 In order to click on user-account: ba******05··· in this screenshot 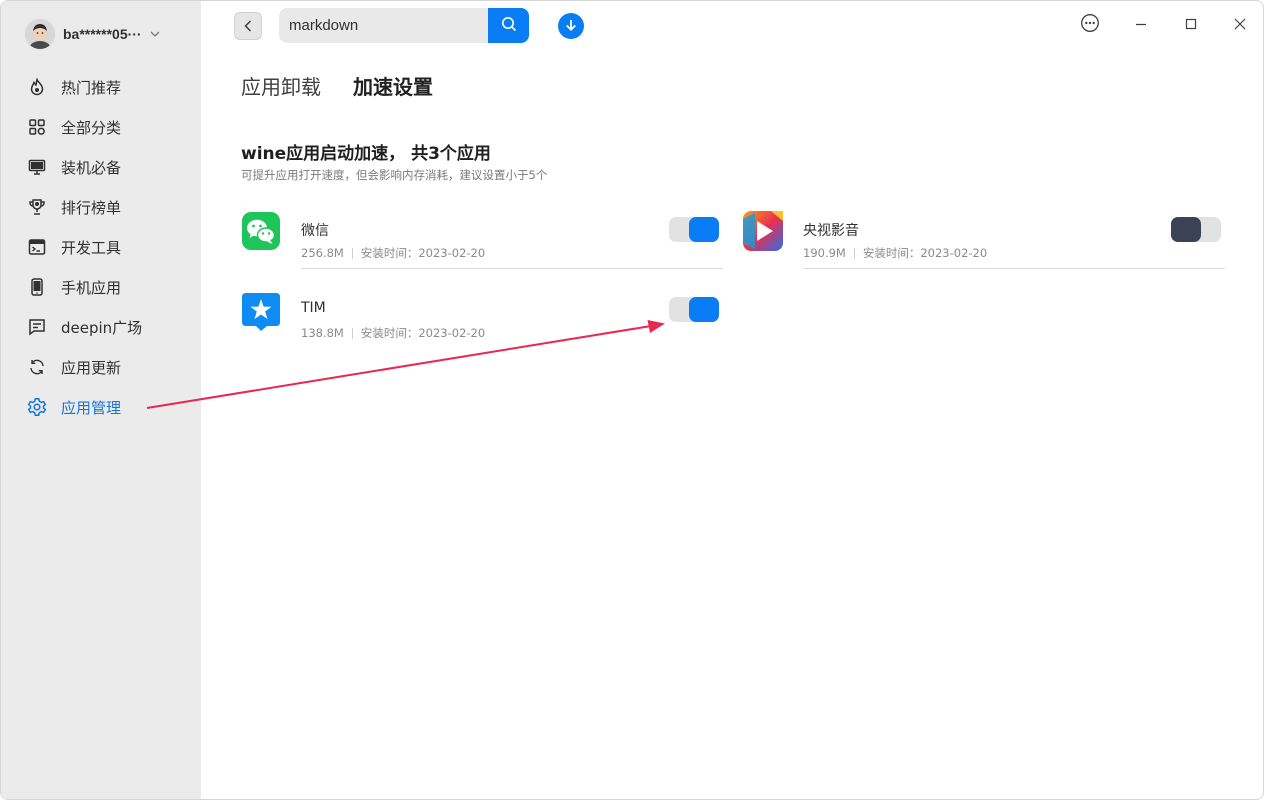, I will do `click(92, 34)`.